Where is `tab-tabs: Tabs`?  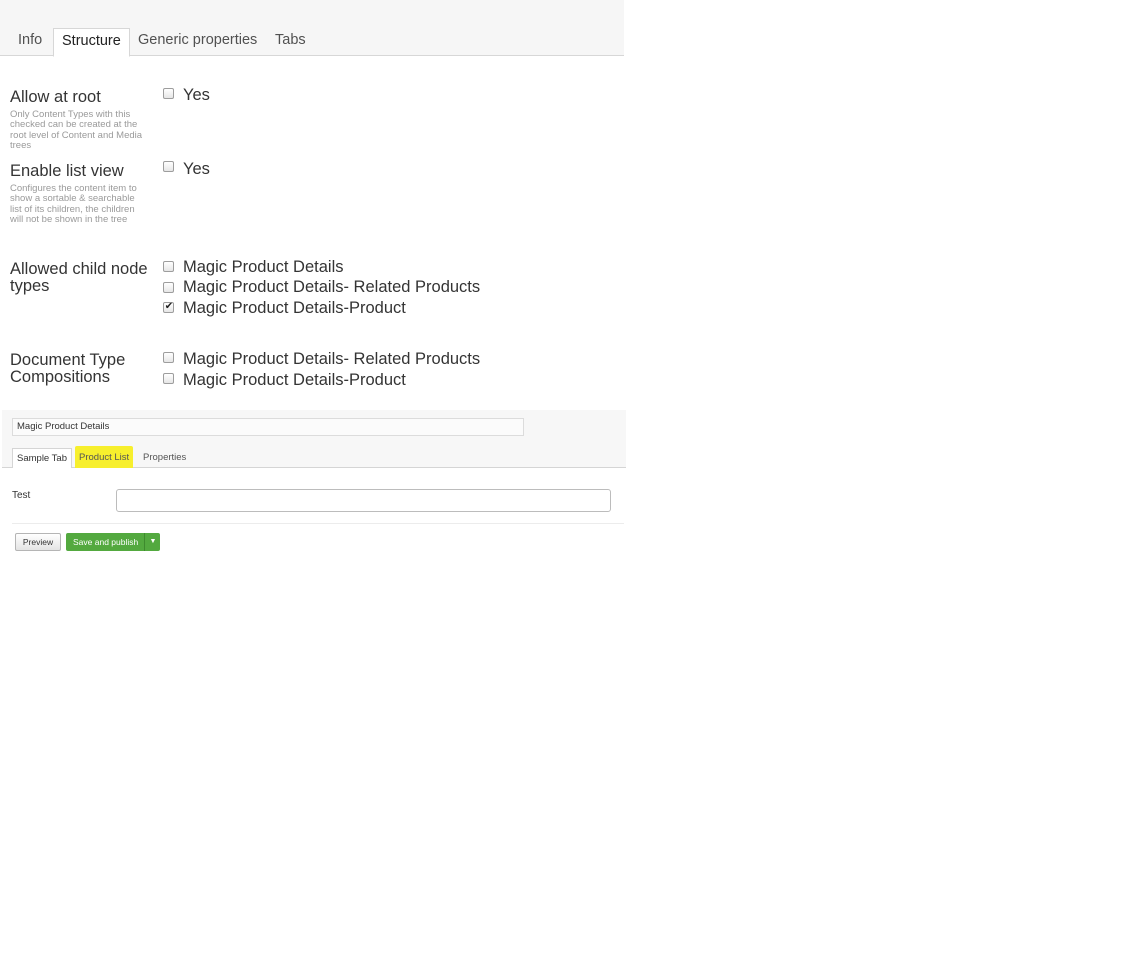 tab-tabs: Tabs is located at coordinates (290, 41).